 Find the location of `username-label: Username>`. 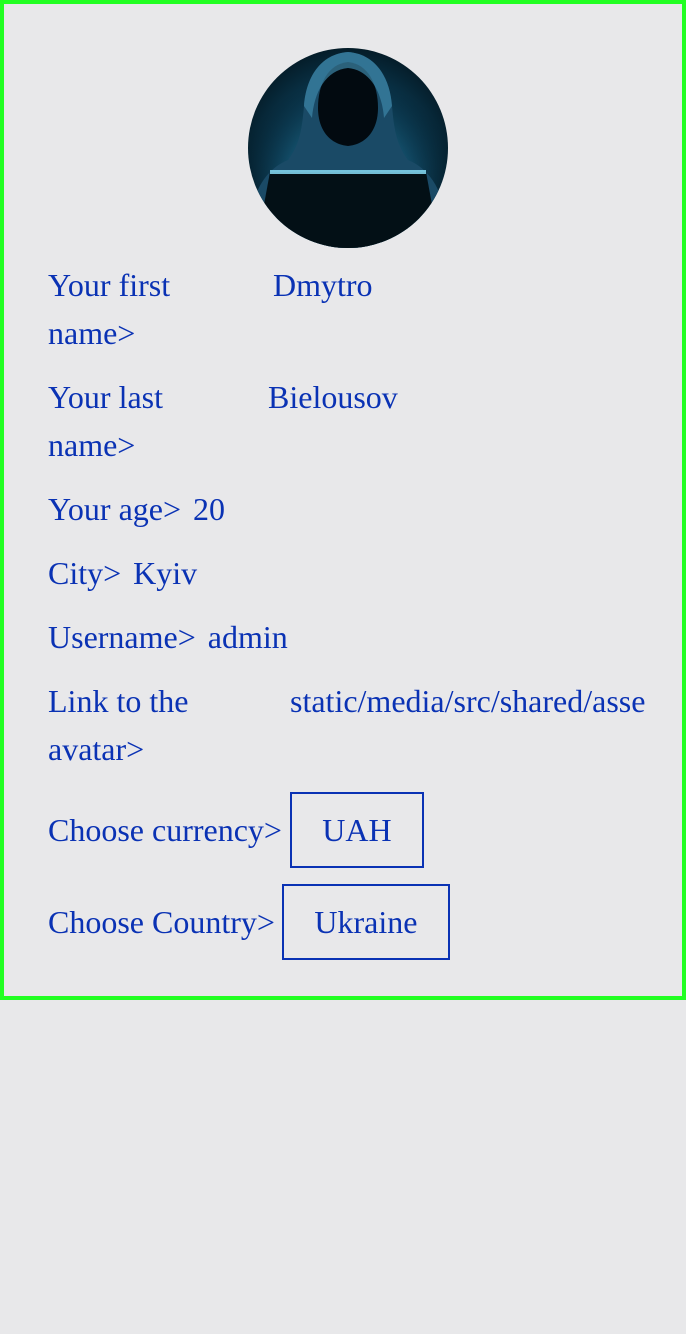

username-label: Username> is located at coordinates (122, 637).